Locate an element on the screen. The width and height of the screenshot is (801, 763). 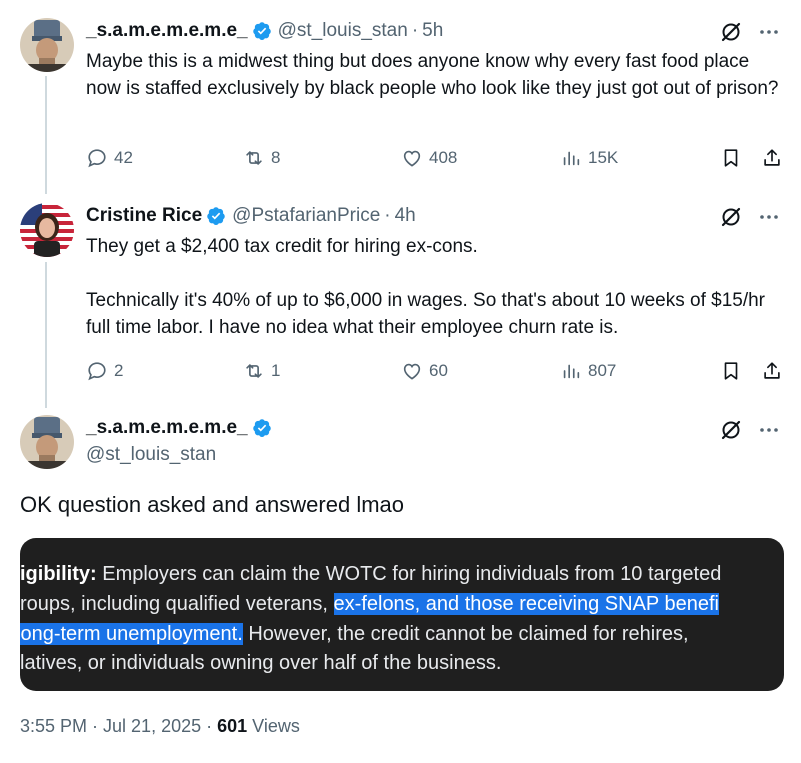
tweet-header: Cristine Rice @PstafarianPrice · 4h is located at coordinates (251, 216).